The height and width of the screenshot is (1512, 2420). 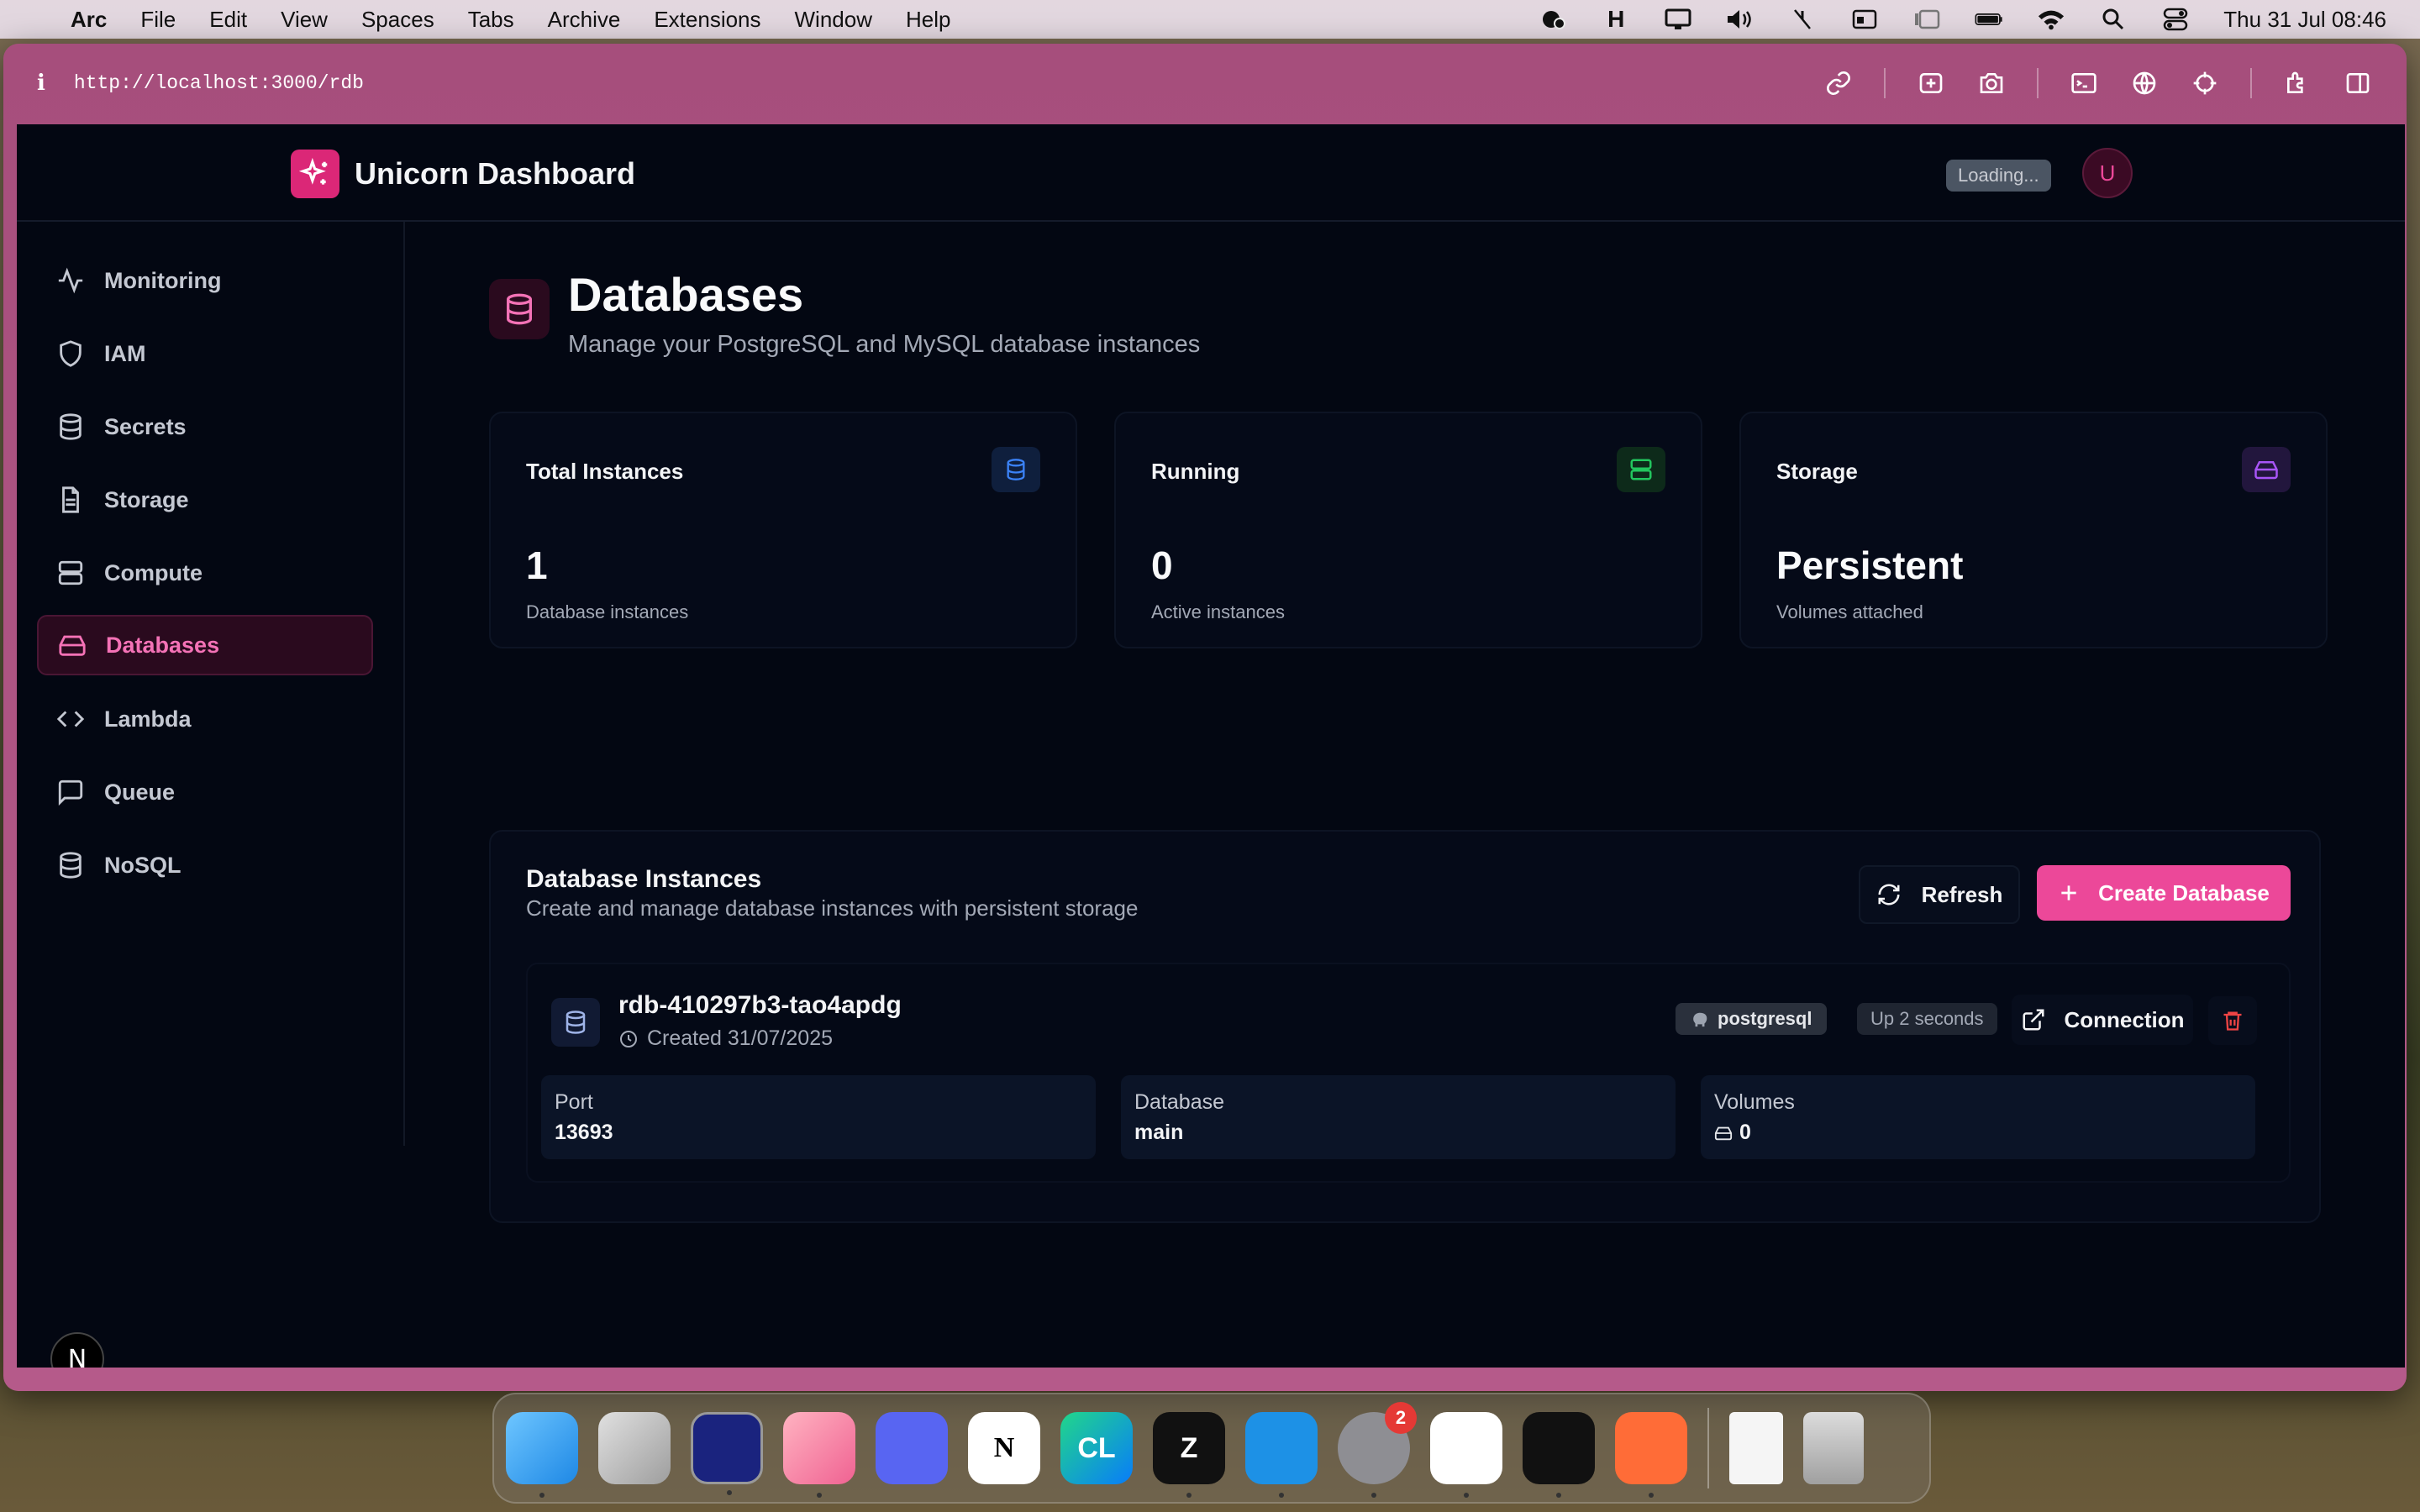 What do you see at coordinates (819, 1455) in the screenshot?
I see `dock-arc-icon` at bounding box center [819, 1455].